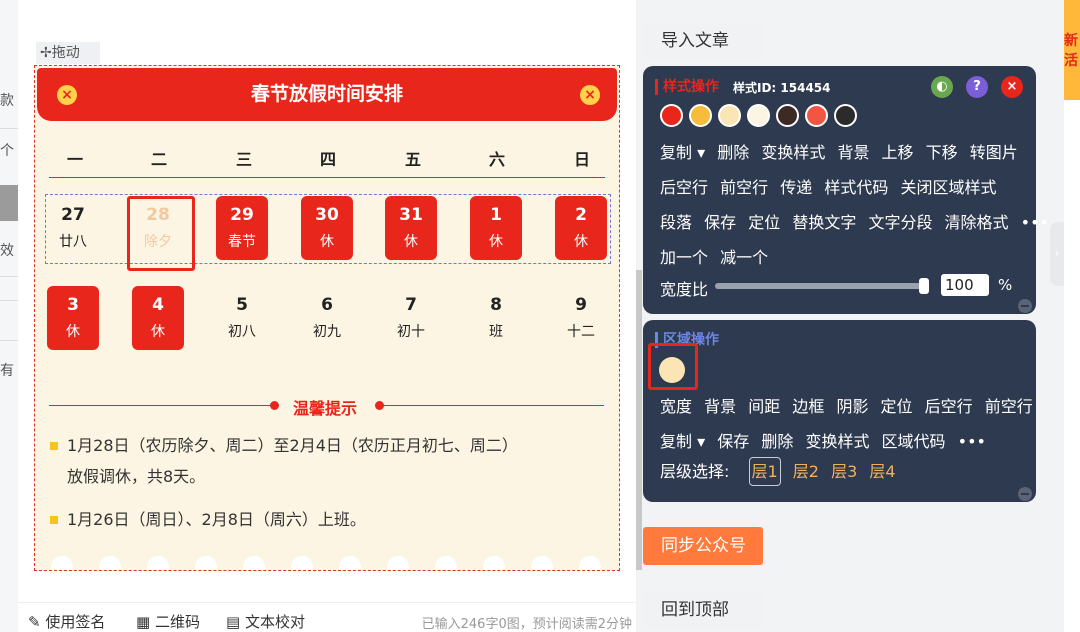 This screenshot has height=632, width=1080. I want to click on layer-4-button: 层4, so click(882, 471).